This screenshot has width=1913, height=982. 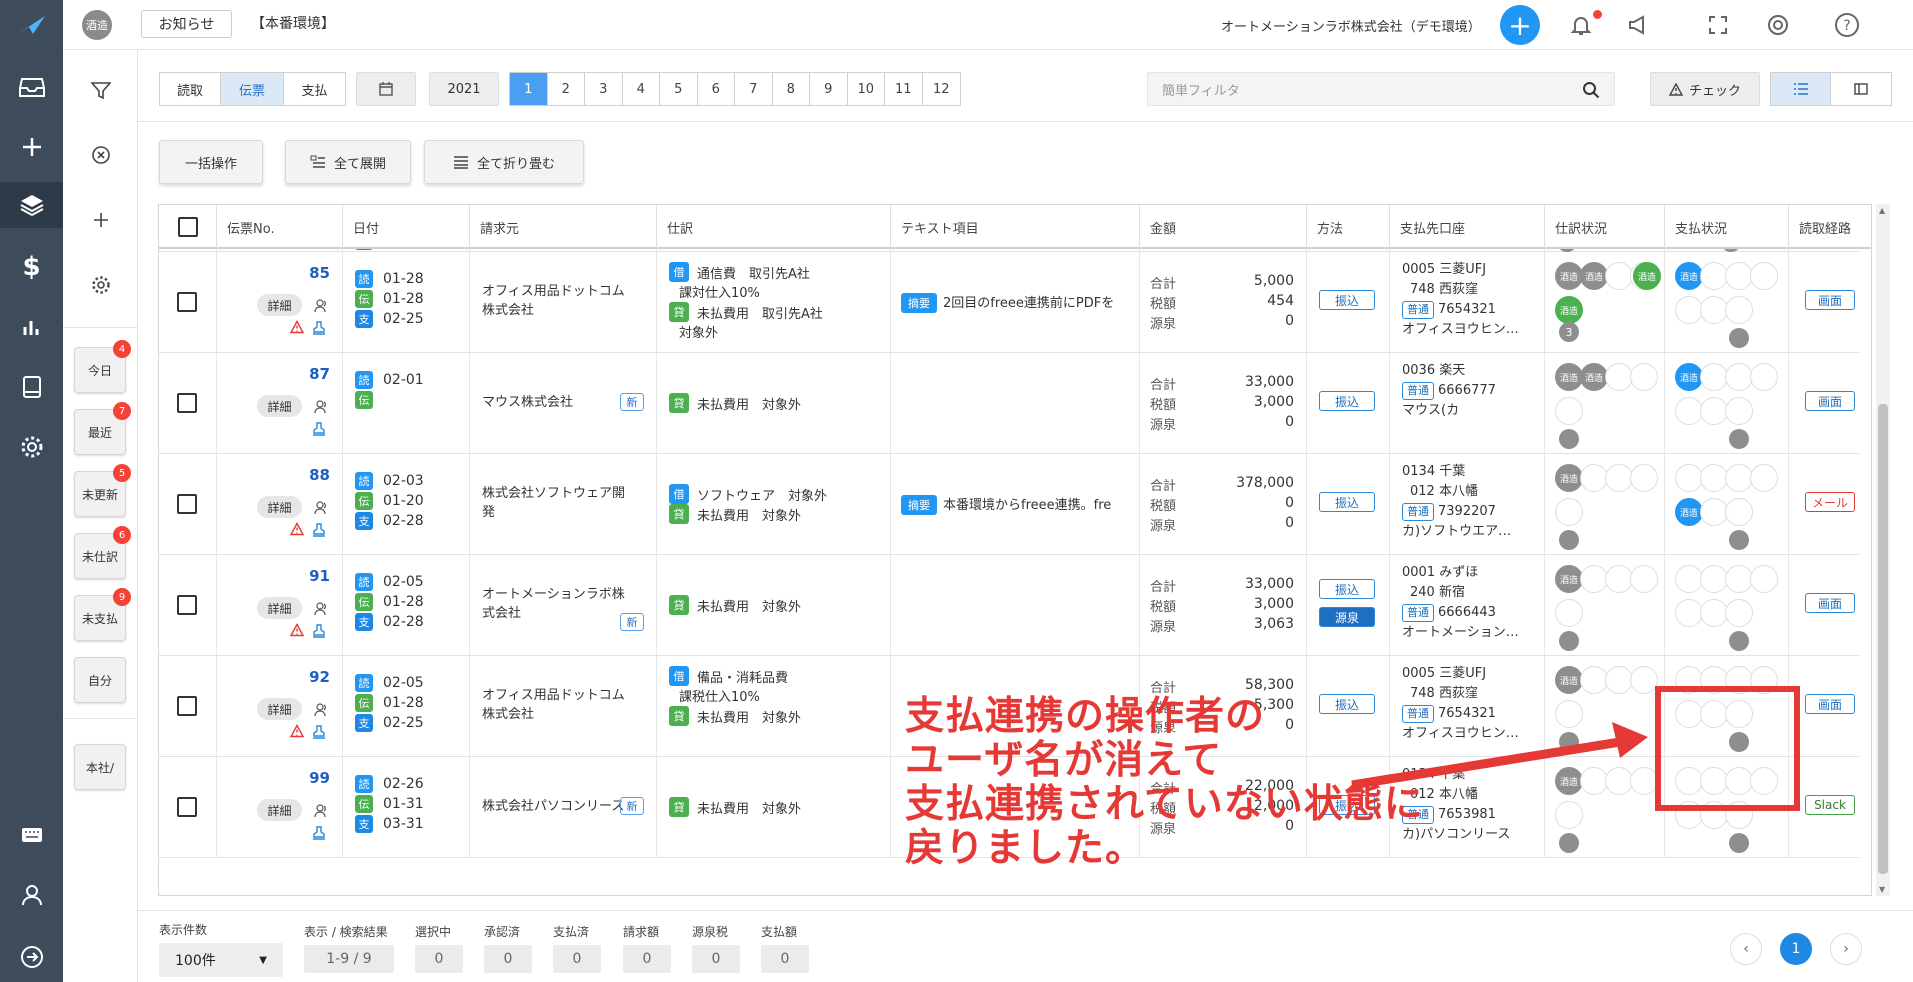 I want to click on annotation-text: 支払連携の操作者の ユーザ名が消えて 支払連携されていない状態に 戻りました。, so click(x=1164, y=782).